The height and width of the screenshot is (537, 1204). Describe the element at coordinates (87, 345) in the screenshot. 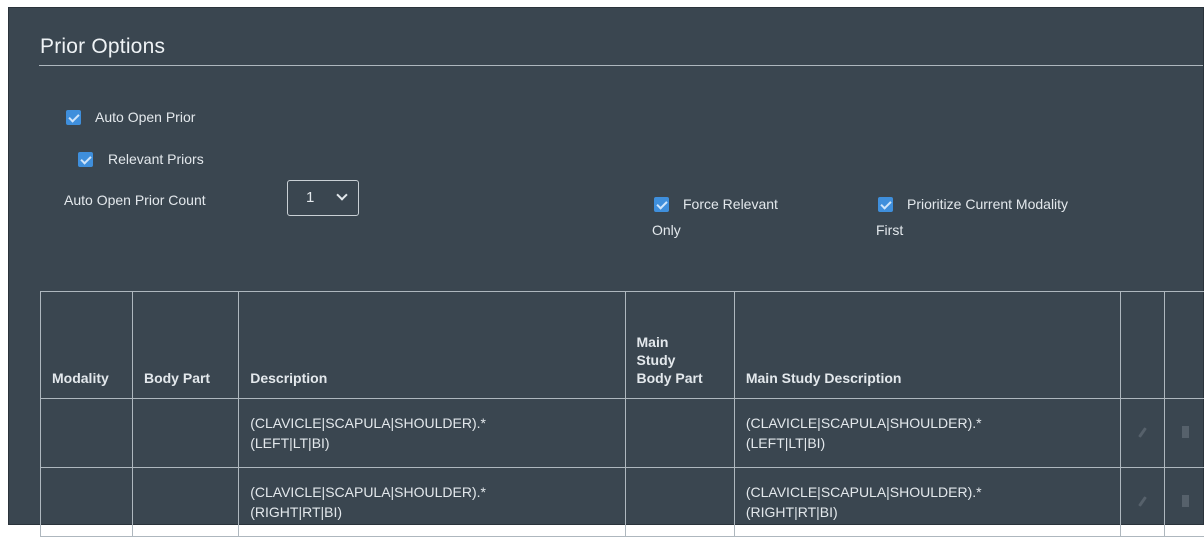

I see `col-header-modality: Modality` at that location.